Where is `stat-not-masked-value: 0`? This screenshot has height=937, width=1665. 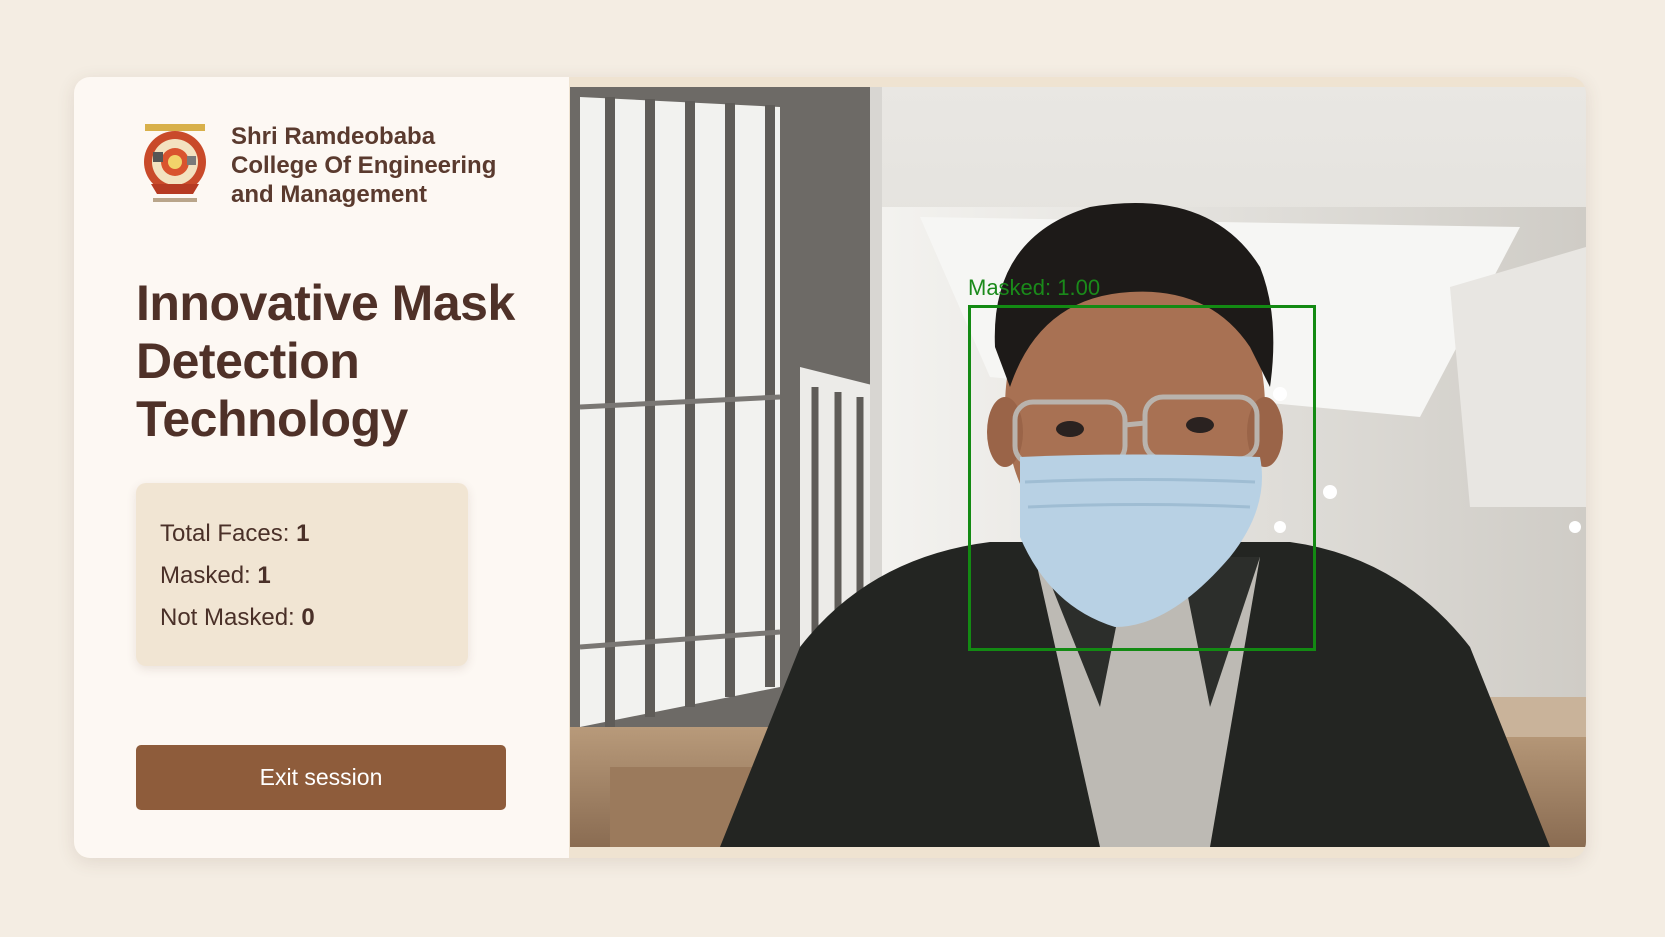 stat-not-masked-value: 0 is located at coordinates (308, 617).